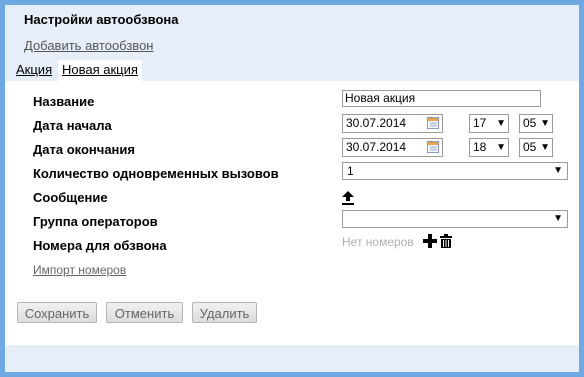  I want to click on tab-new-campaign: Новая акция, so click(100, 70).